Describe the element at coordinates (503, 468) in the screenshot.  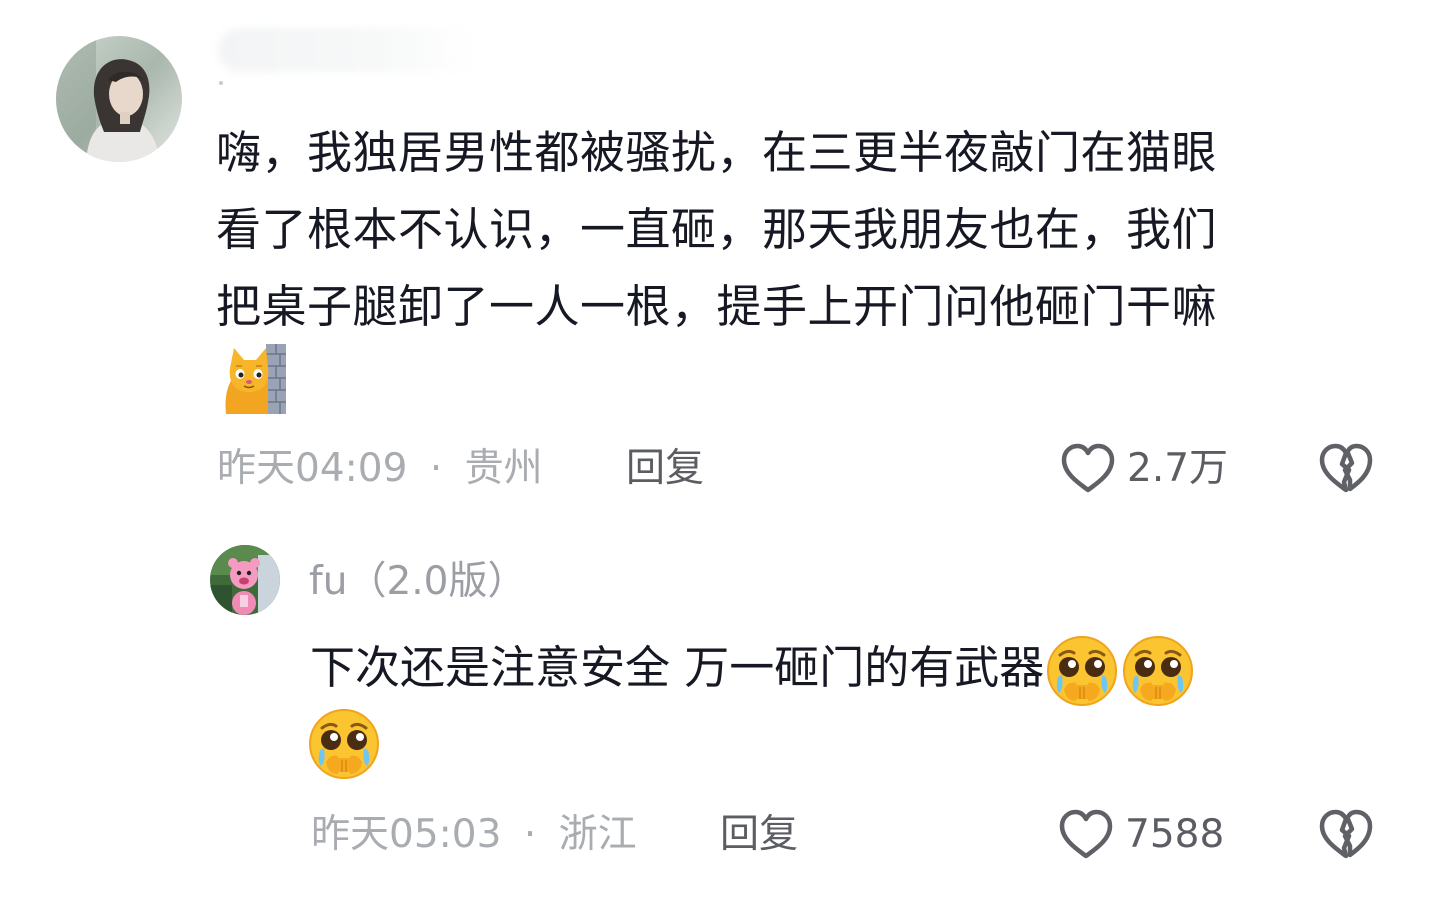
I see `comment-location: 贵州` at that location.